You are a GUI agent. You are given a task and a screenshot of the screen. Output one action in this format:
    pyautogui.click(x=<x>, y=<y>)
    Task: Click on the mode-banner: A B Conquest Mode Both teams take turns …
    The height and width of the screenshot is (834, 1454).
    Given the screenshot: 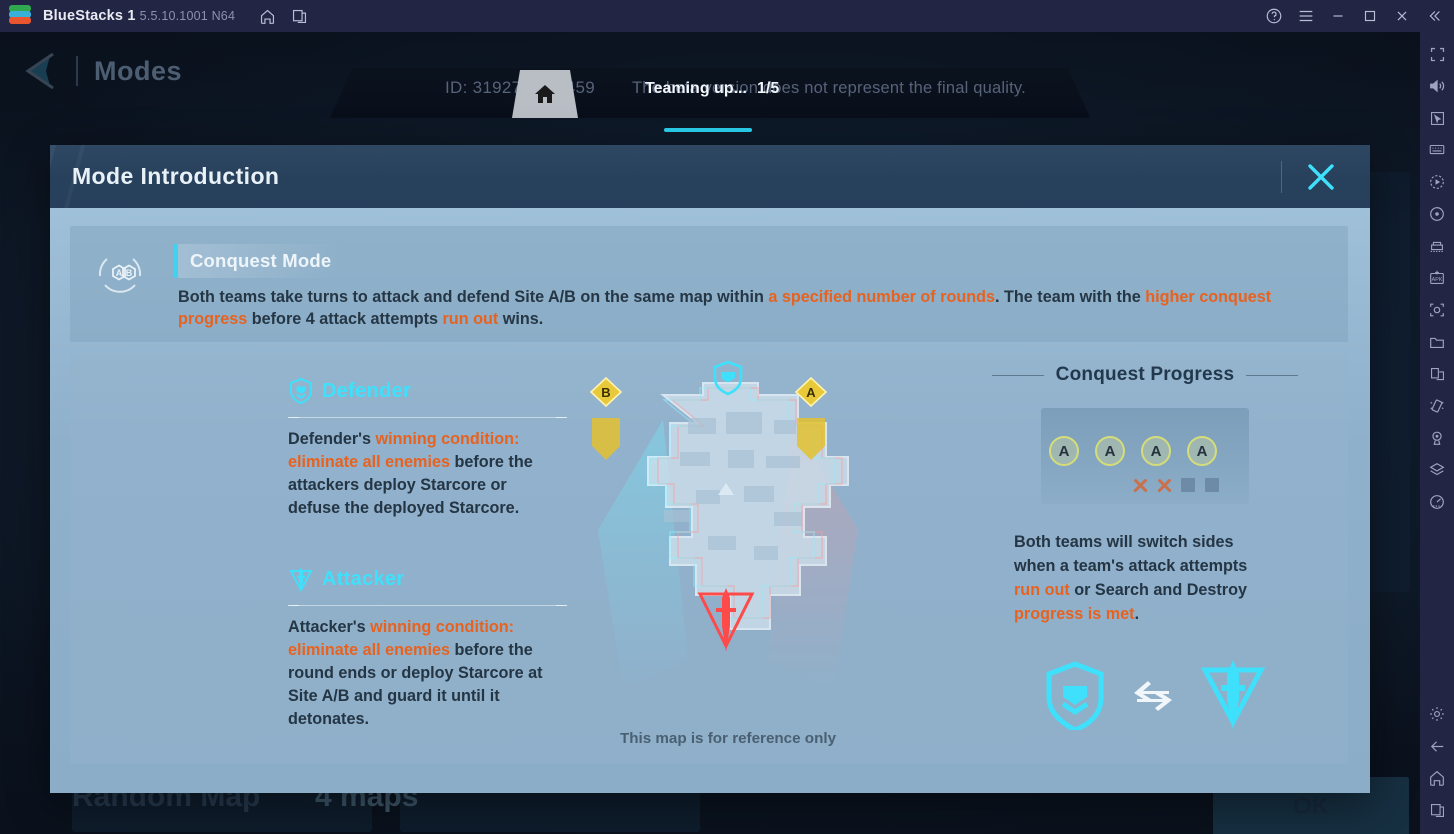 What is the action you would take?
    pyautogui.click(x=709, y=284)
    